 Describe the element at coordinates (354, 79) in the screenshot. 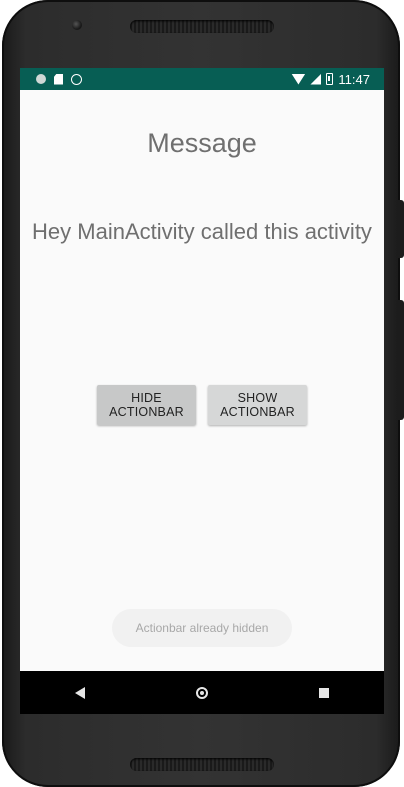

I see `status-time: 11:47` at that location.